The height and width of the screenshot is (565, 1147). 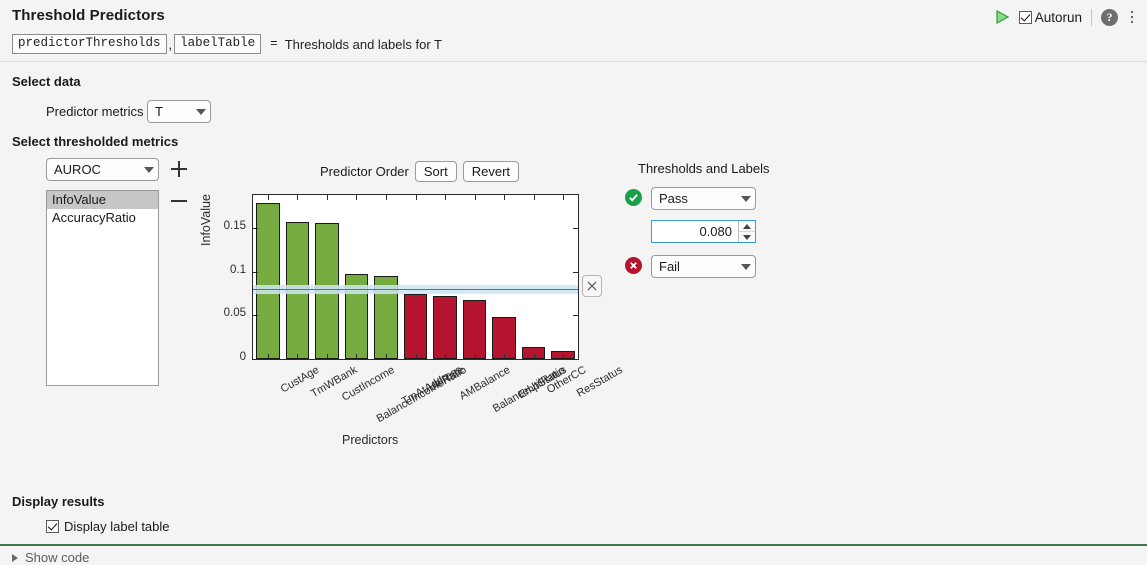 I want to click on stepper-buttons, so click(x=746, y=231).